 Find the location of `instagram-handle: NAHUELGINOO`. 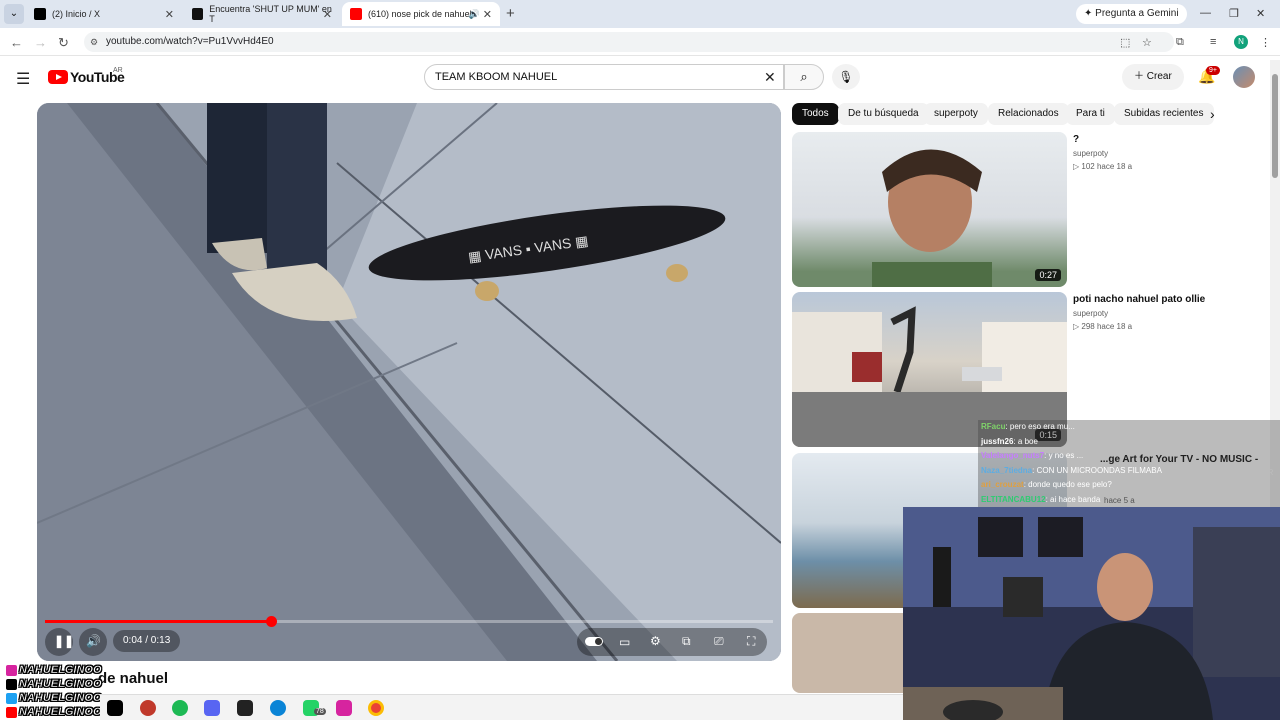

instagram-handle: NAHUELGINOO is located at coordinates (57, 670).